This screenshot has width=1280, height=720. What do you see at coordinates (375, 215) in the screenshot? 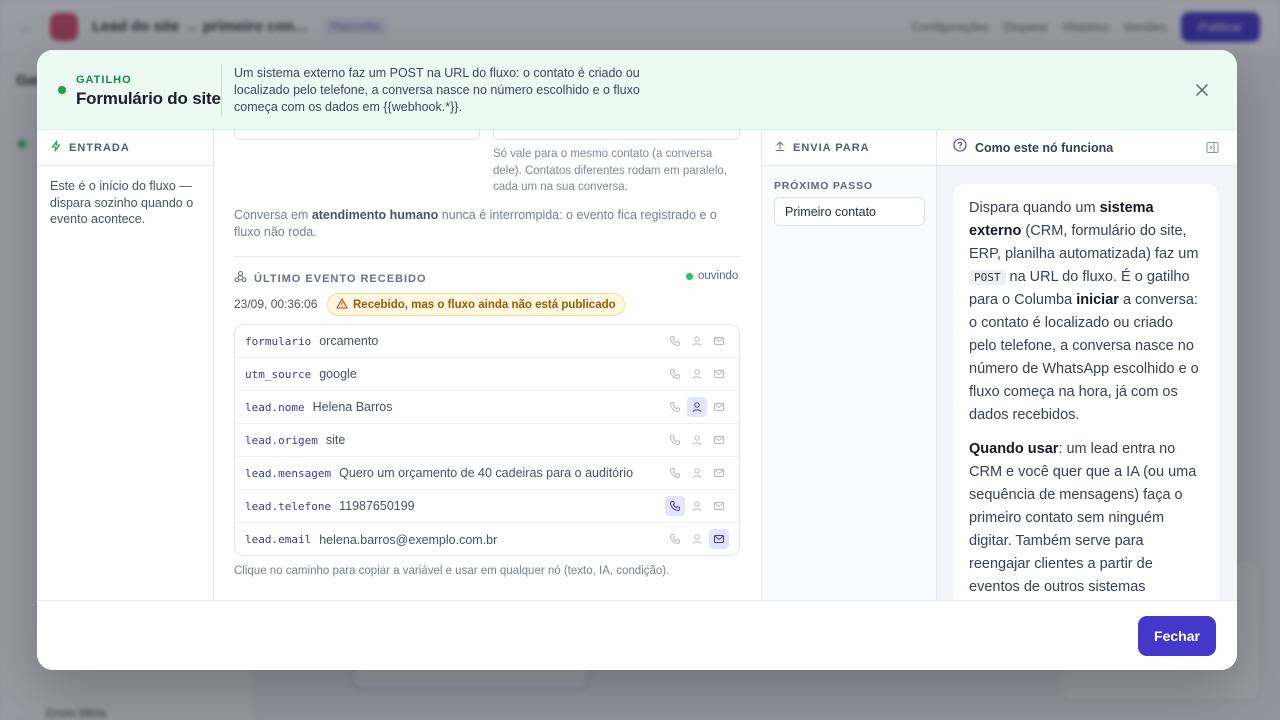
I see `human-note-bold: atendimento humano` at bounding box center [375, 215].